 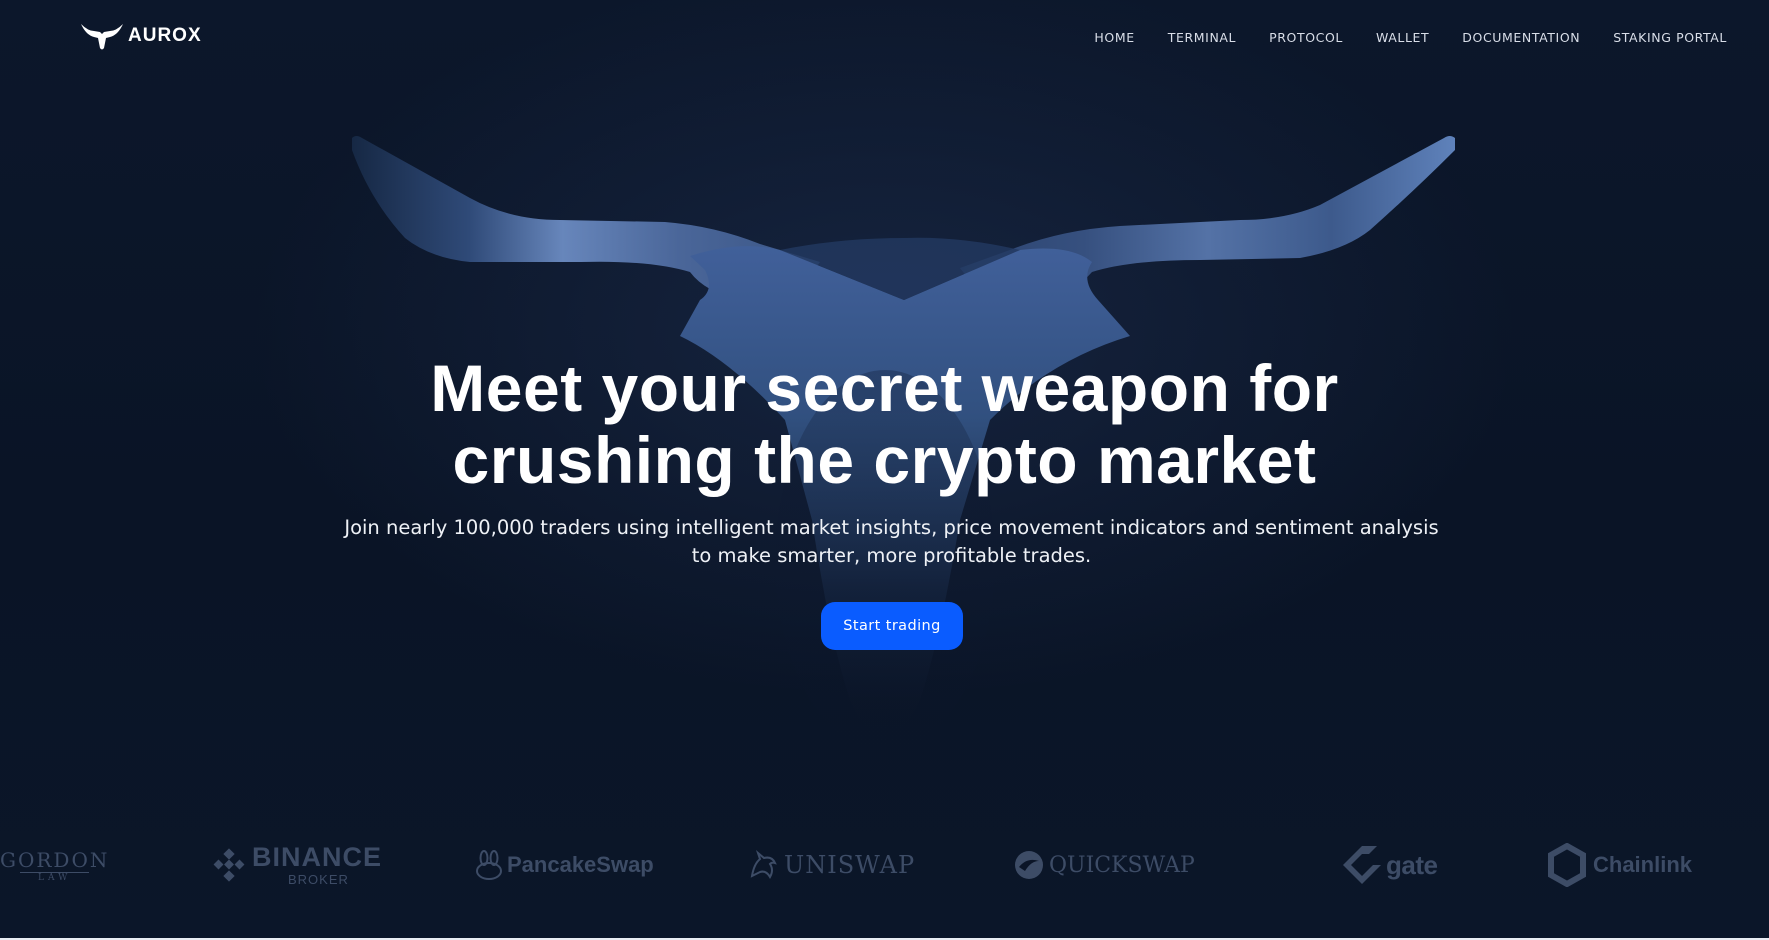 I want to click on gordon-law-logo: GORDON, so click(x=55, y=859).